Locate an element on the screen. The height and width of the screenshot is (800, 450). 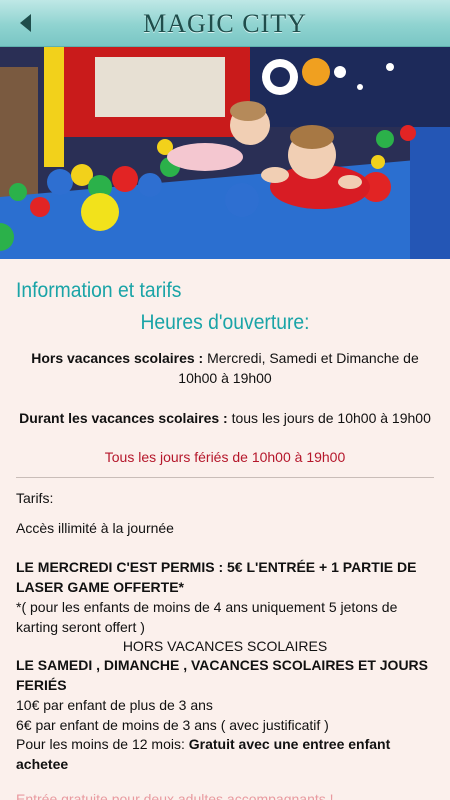
moins12-label: Pour les moins de 12 mois: is located at coordinates (102, 744).